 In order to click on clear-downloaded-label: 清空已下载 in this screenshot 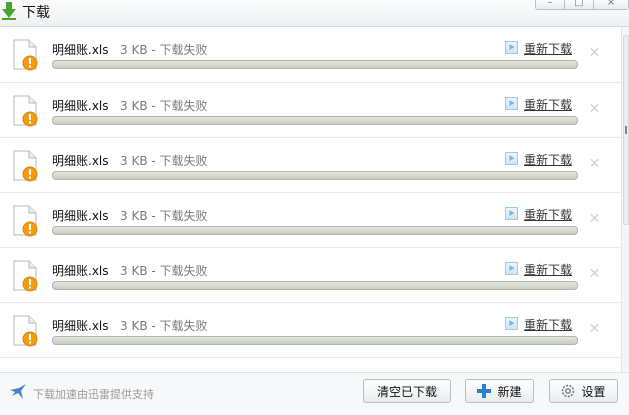, I will do `click(406, 391)`.